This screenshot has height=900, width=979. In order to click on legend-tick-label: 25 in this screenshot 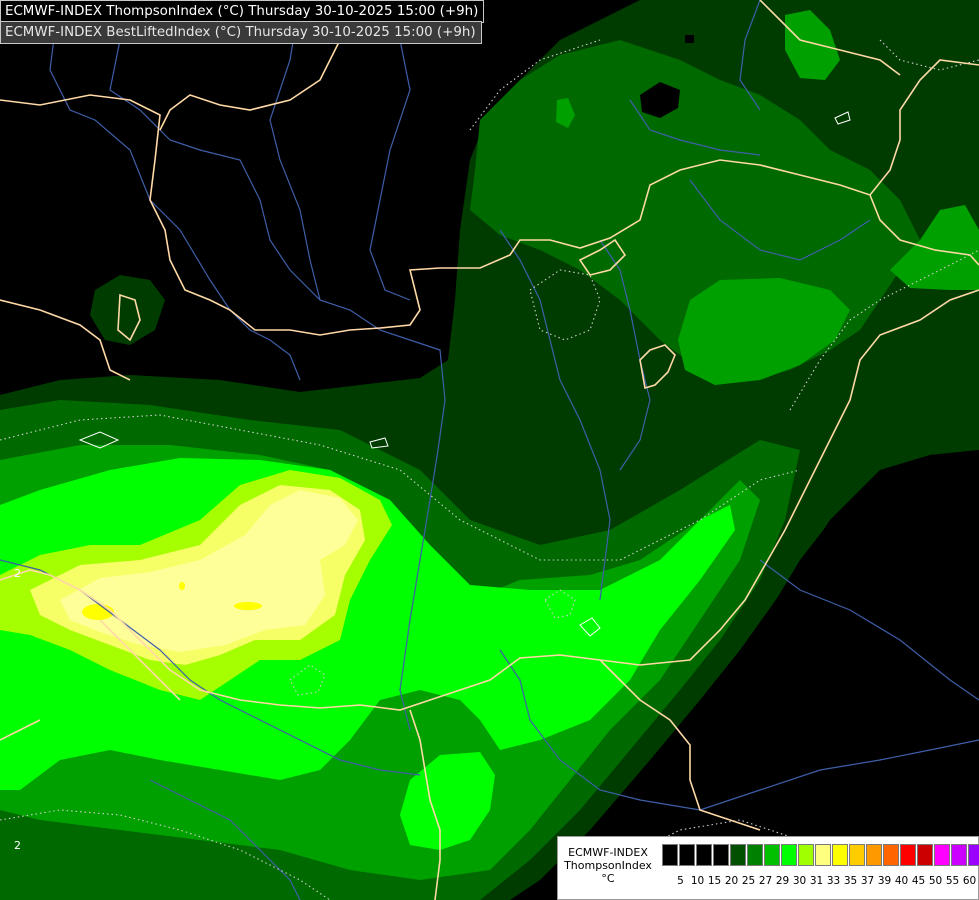, I will do `click(748, 881)`.